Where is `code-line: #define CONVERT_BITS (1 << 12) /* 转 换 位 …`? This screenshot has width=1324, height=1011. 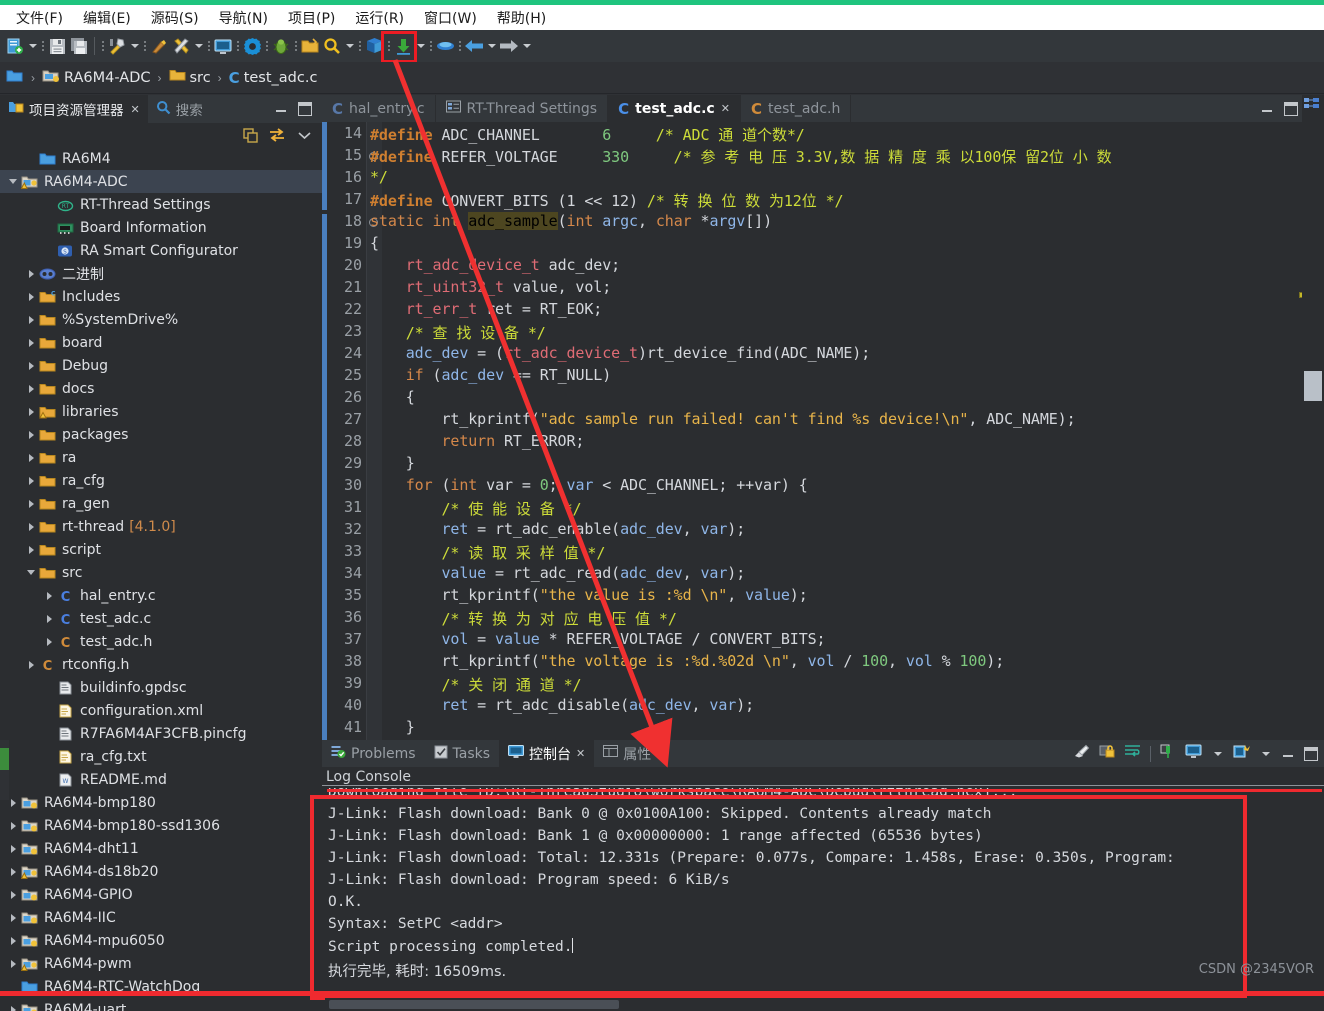
code-line: #define CONVERT_BITS (1 << 12) /* 转 换 位 … is located at coordinates (607, 200).